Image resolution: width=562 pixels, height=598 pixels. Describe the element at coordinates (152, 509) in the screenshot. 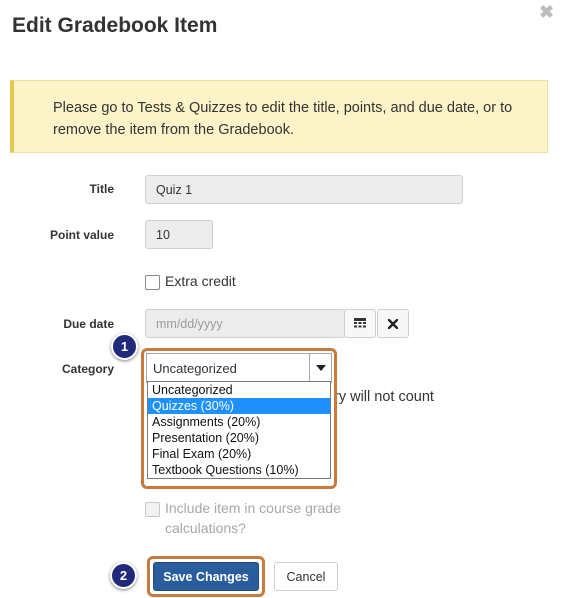

I see `include-grade-checkbox` at that location.